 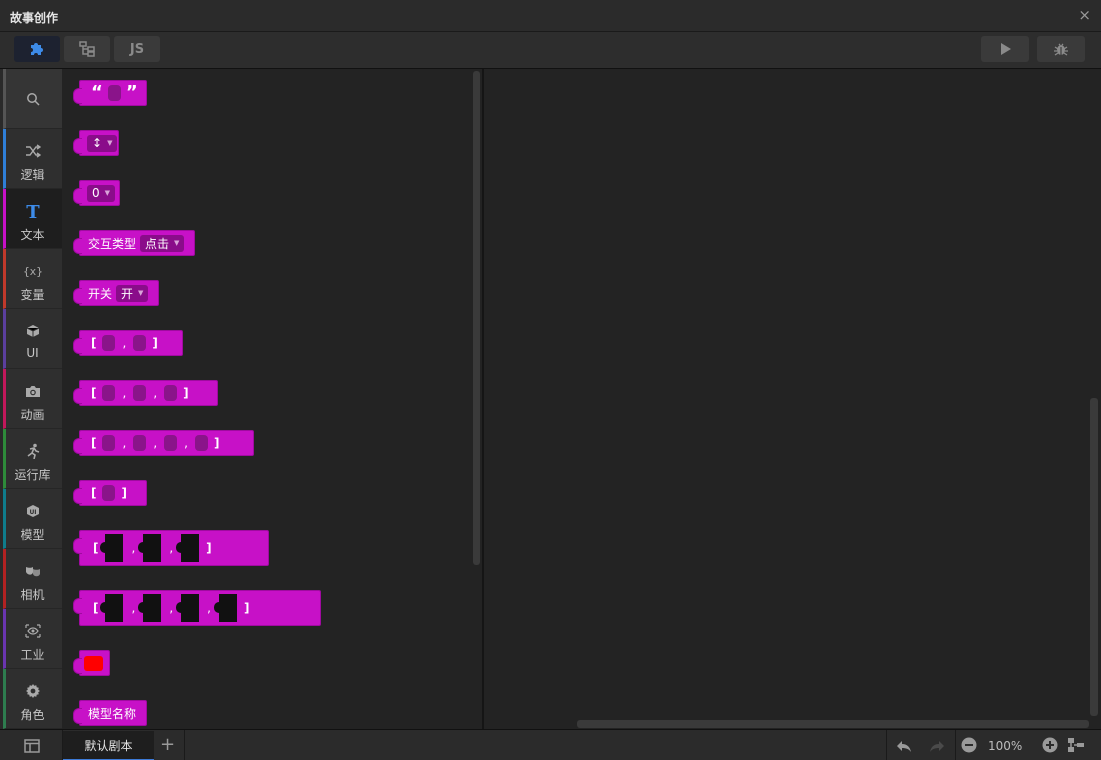 What do you see at coordinates (904, 747) in the screenshot?
I see `undo-button` at bounding box center [904, 747].